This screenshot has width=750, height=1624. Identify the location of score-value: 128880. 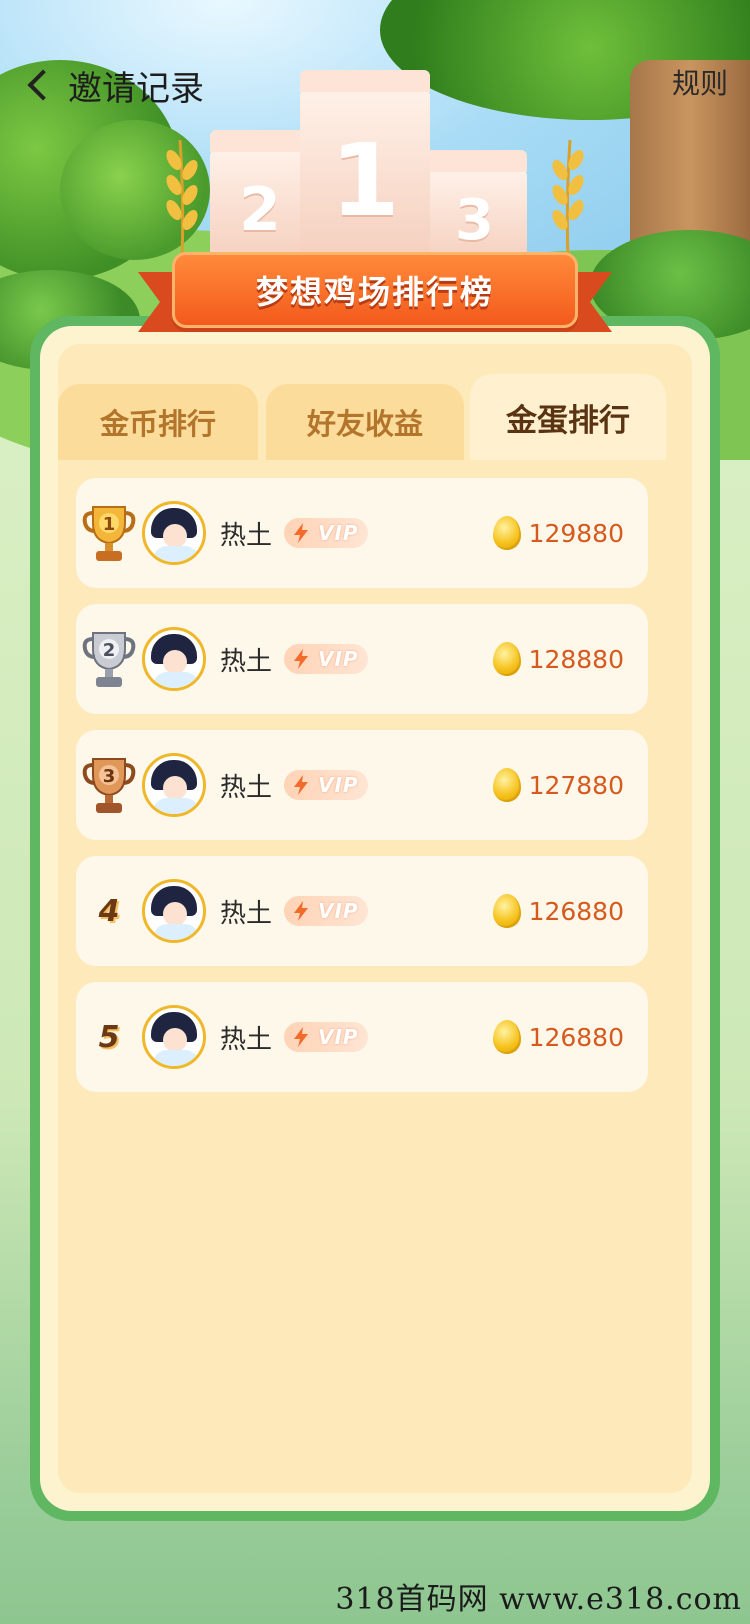
(576, 659).